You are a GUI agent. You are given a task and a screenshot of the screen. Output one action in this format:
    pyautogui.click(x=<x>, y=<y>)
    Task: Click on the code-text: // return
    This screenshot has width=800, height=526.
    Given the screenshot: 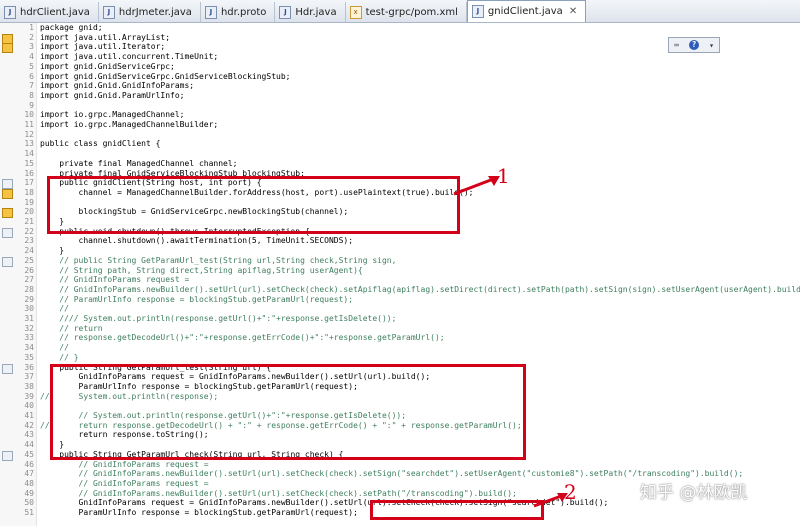 What is the action you would take?
    pyautogui.click(x=71, y=328)
    